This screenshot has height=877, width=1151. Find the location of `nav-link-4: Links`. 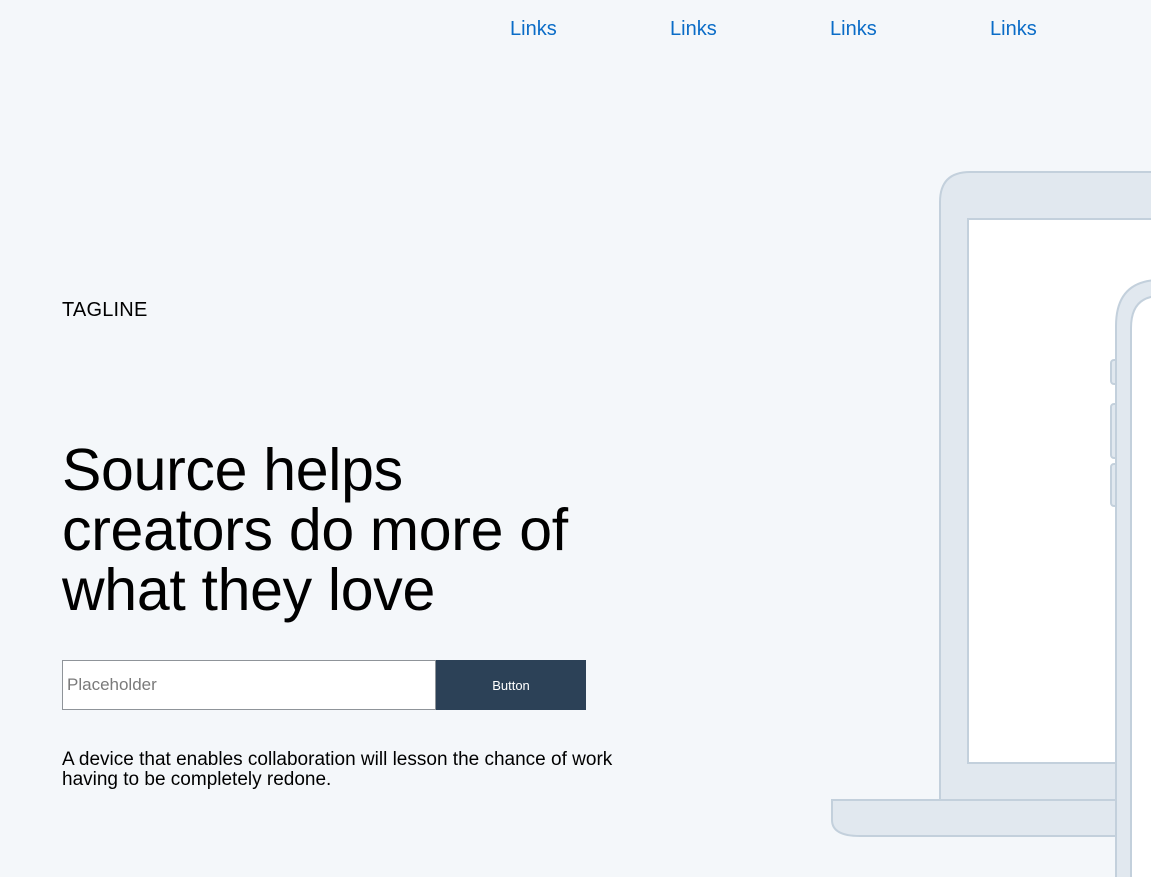

nav-link-4: Links is located at coordinates (1013, 29).